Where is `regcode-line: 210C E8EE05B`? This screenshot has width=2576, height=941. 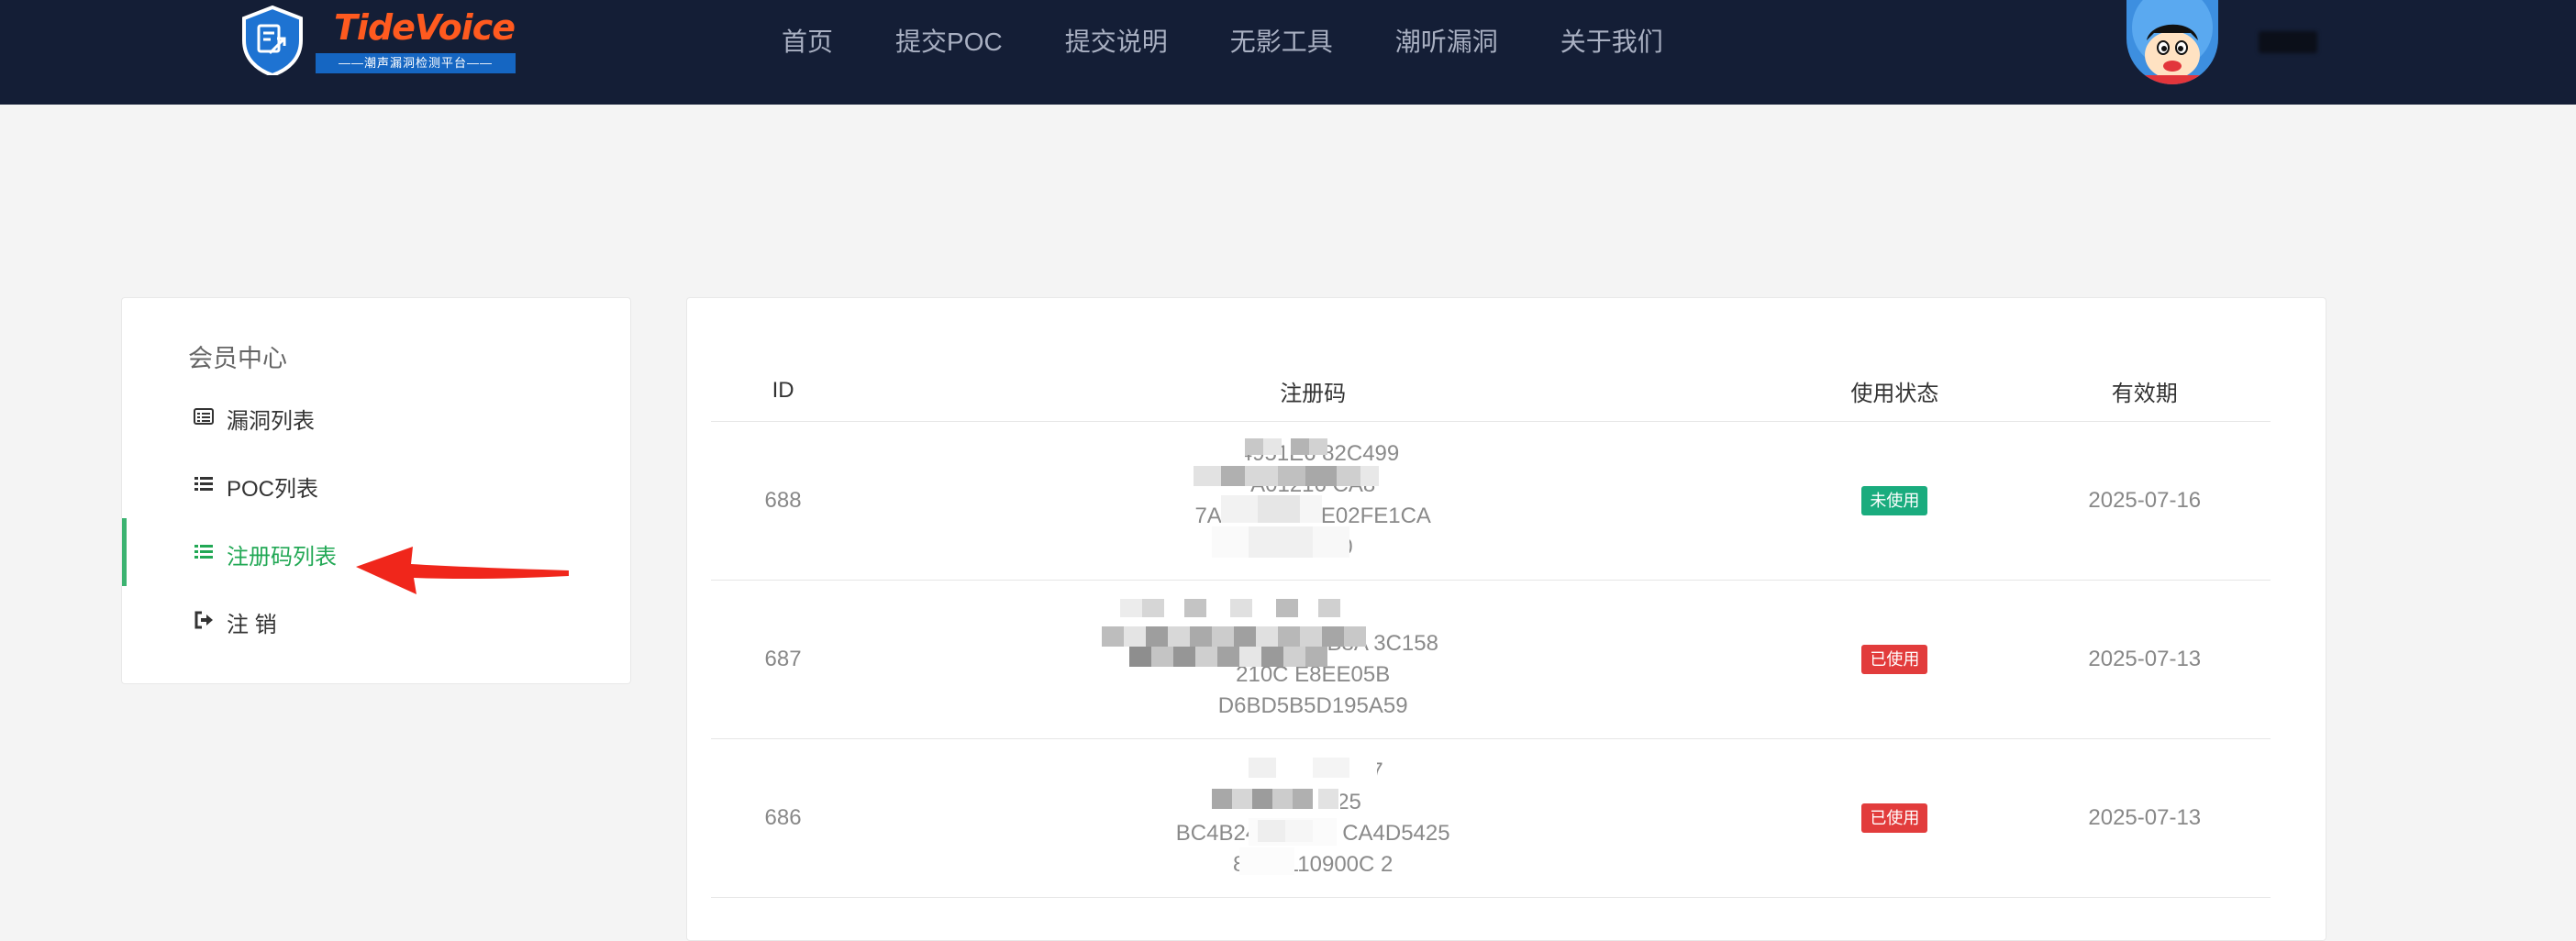 regcode-line: 210C E8EE05B is located at coordinates (1313, 674).